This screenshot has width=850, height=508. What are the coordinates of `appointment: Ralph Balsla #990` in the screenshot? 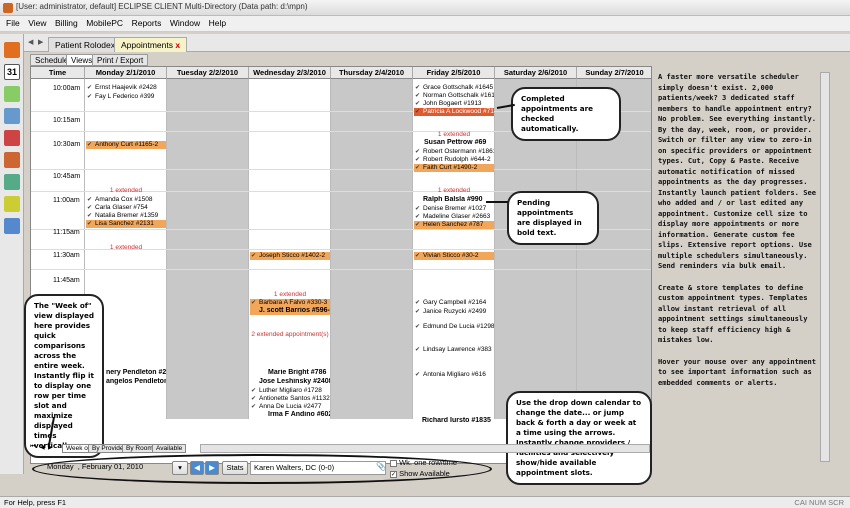 It's located at (454, 200).